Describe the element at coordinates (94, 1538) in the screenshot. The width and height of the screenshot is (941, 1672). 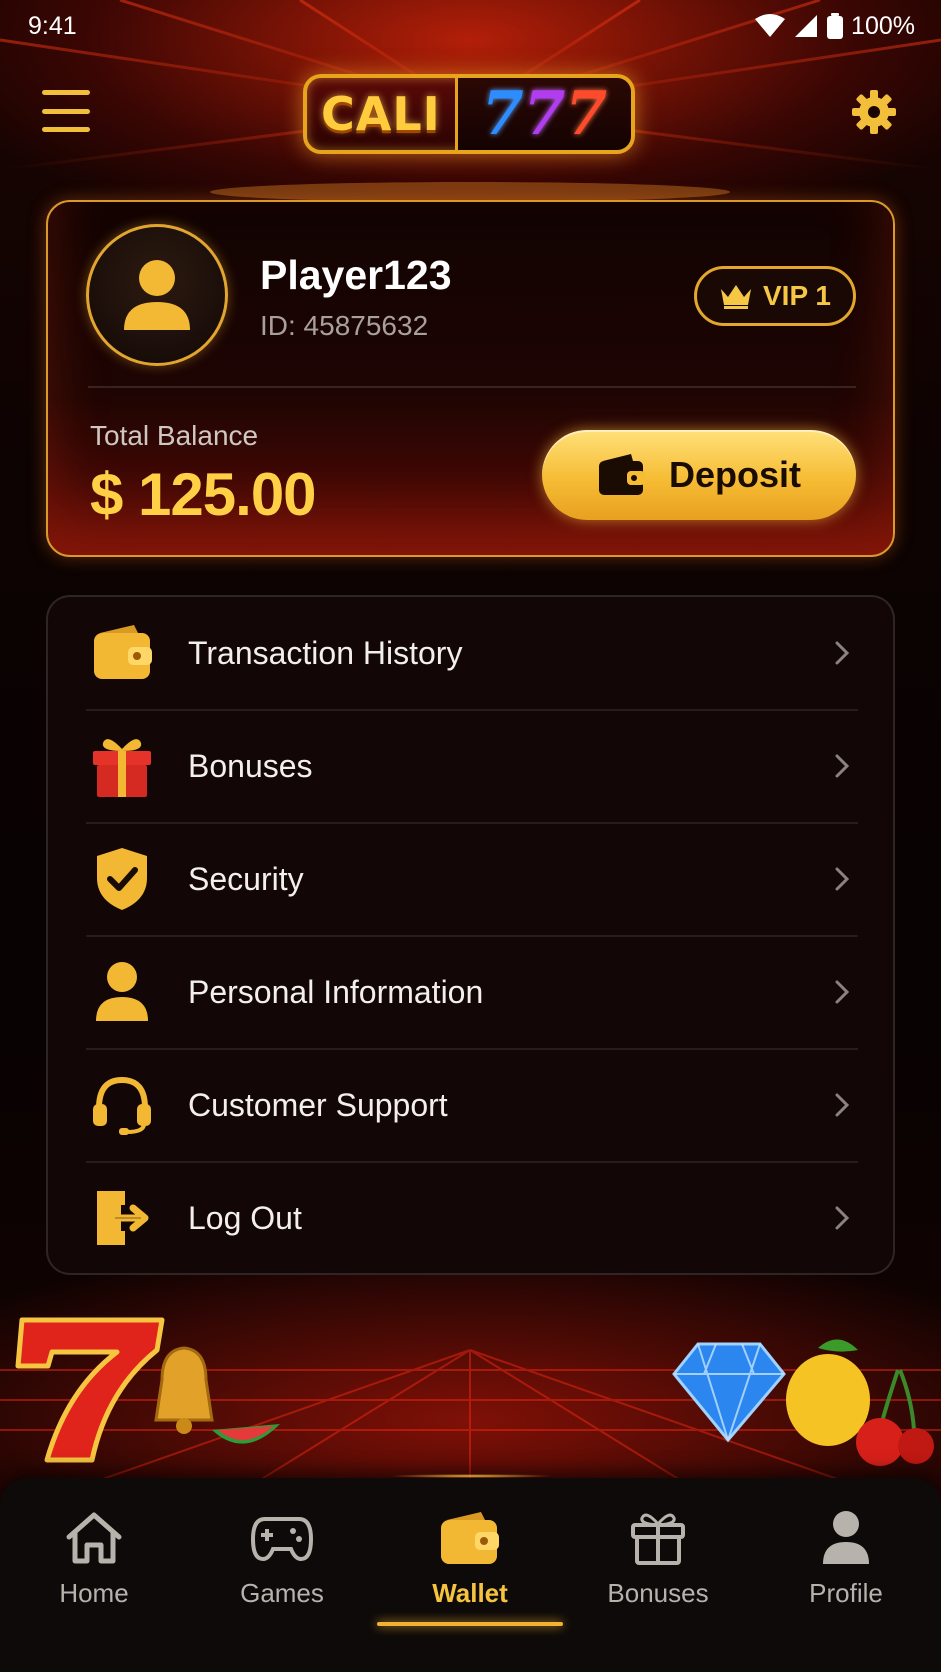
I see `home-icon` at that location.